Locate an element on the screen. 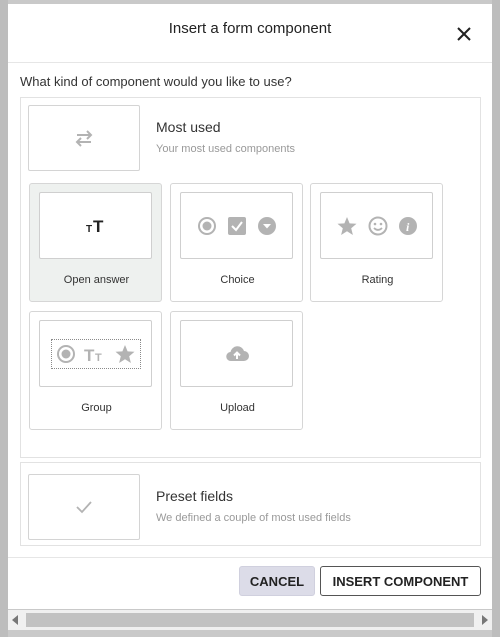 The width and height of the screenshot is (500, 637). preset-fields-title: Preset fields is located at coordinates (195, 496).